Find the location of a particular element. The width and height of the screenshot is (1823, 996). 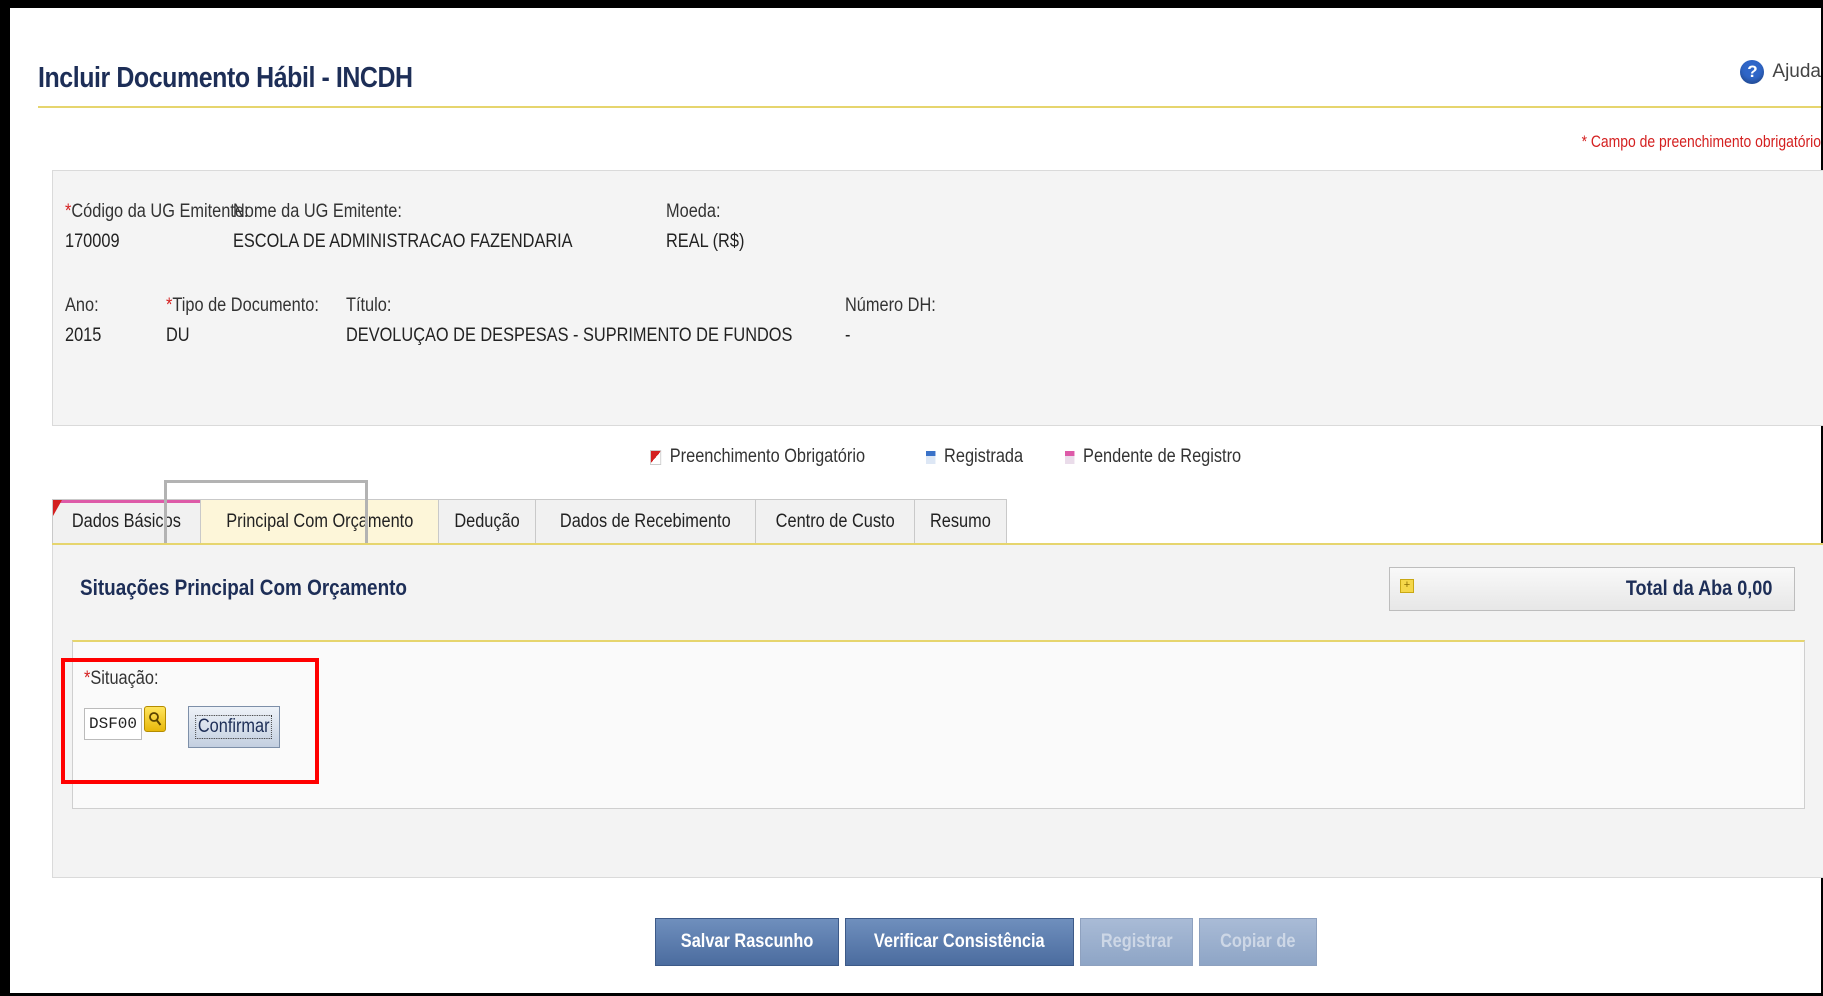

field-year: Ano: 2015 is located at coordinates (83, 321).